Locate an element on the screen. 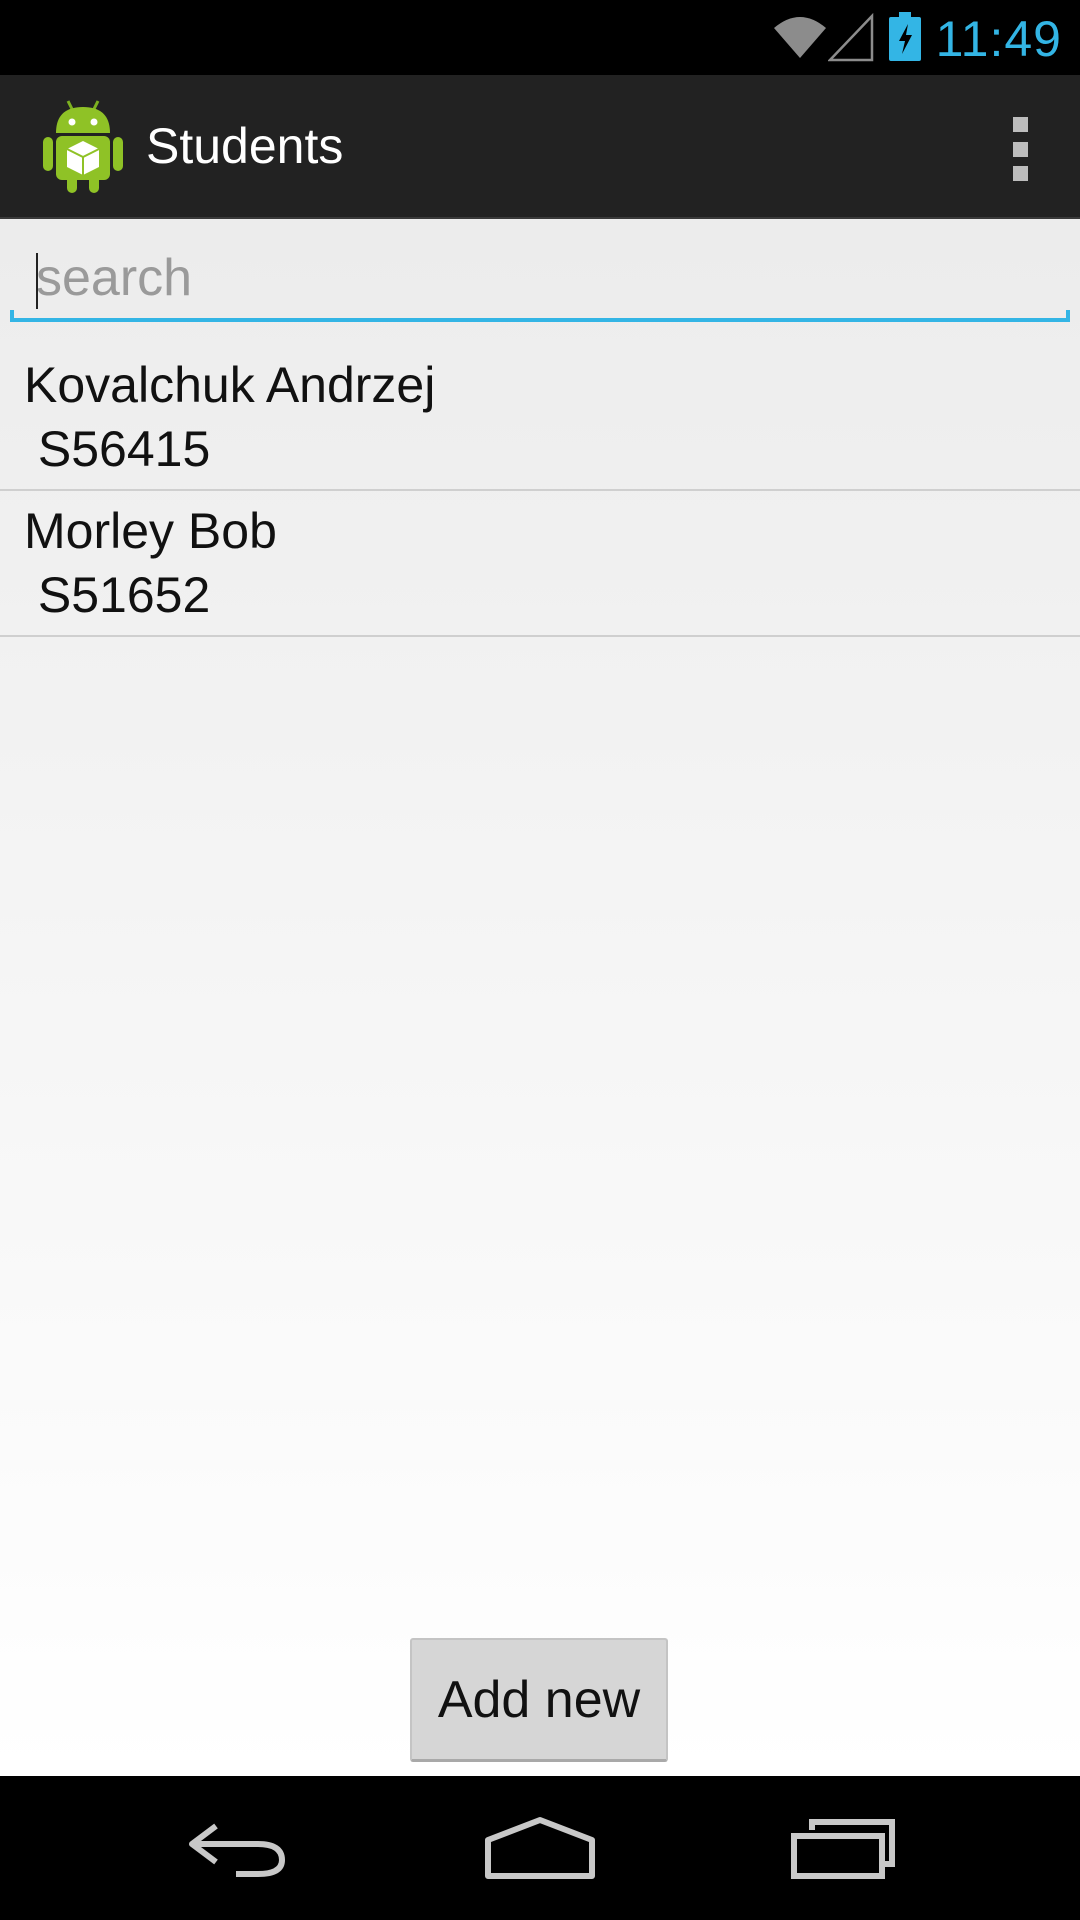 The height and width of the screenshot is (1920, 1080). wifi-icon is located at coordinates (800, 37).